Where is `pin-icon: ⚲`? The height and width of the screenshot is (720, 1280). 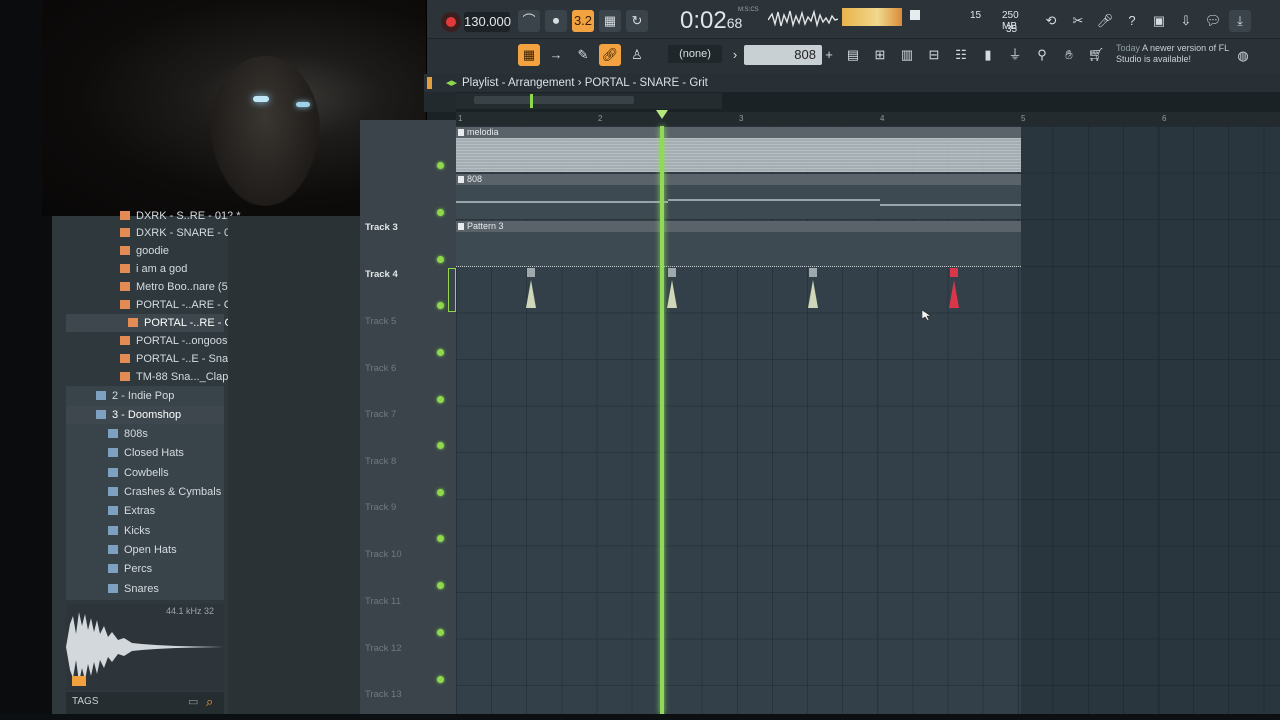
pin-icon: ⚲ is located at coordinates (1042, 55).